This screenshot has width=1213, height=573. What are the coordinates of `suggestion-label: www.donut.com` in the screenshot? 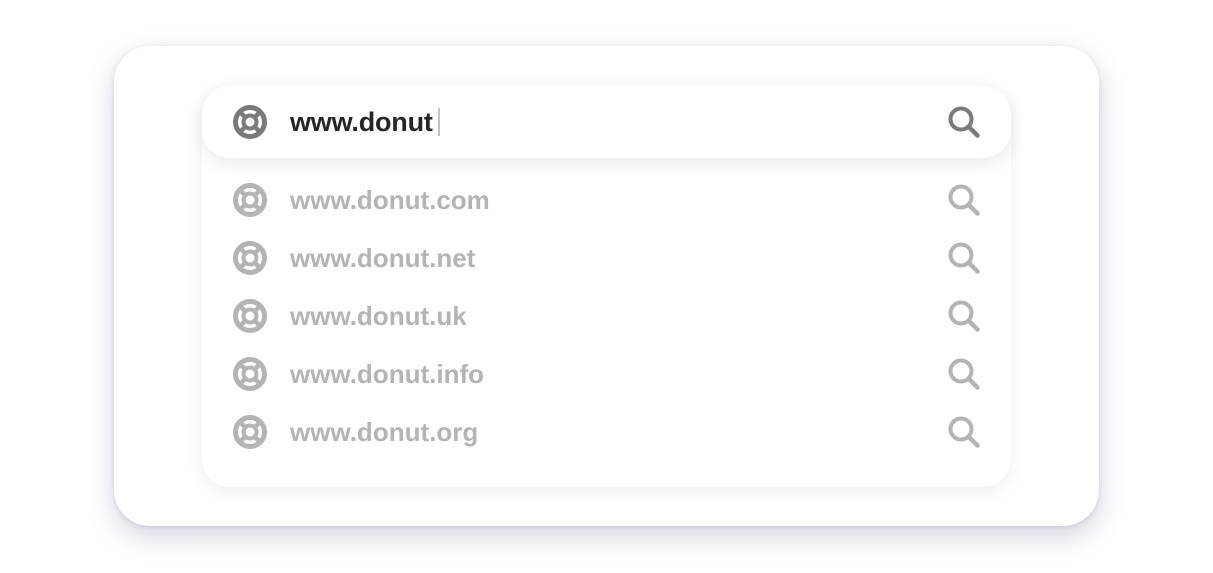 It's located at (390, 200).